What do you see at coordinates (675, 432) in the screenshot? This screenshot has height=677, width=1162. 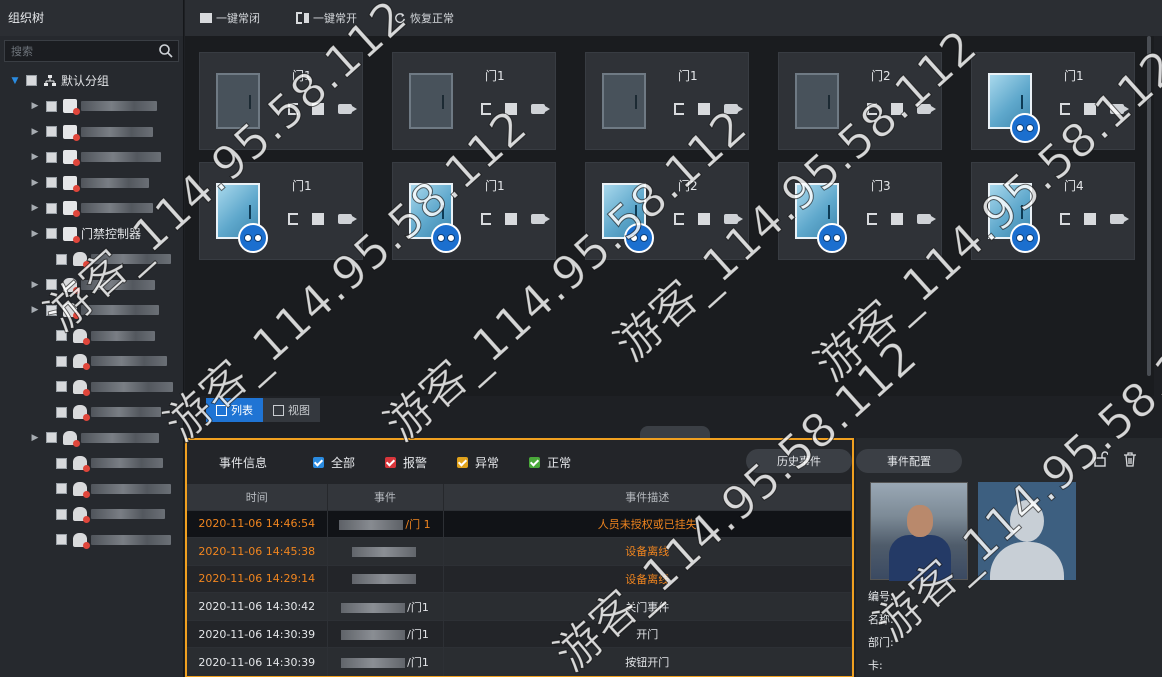 I see `panel-collapse-handle` at bounding box center [675, 432].